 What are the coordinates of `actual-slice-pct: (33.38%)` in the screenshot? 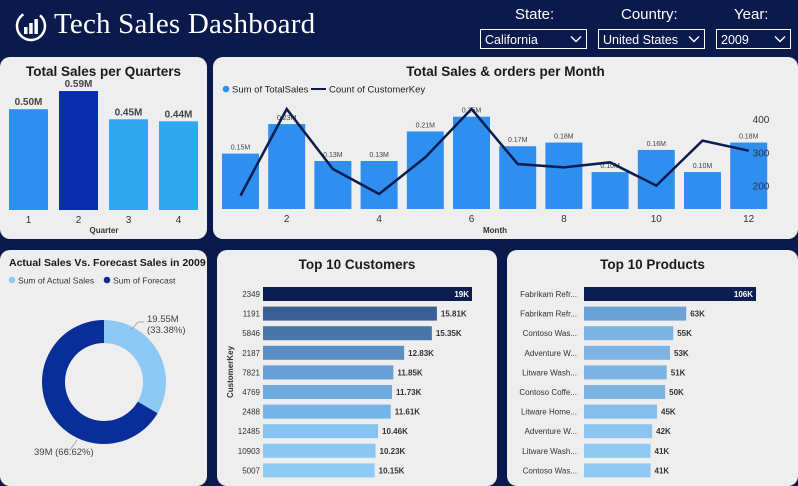 It's located at (166, 330).